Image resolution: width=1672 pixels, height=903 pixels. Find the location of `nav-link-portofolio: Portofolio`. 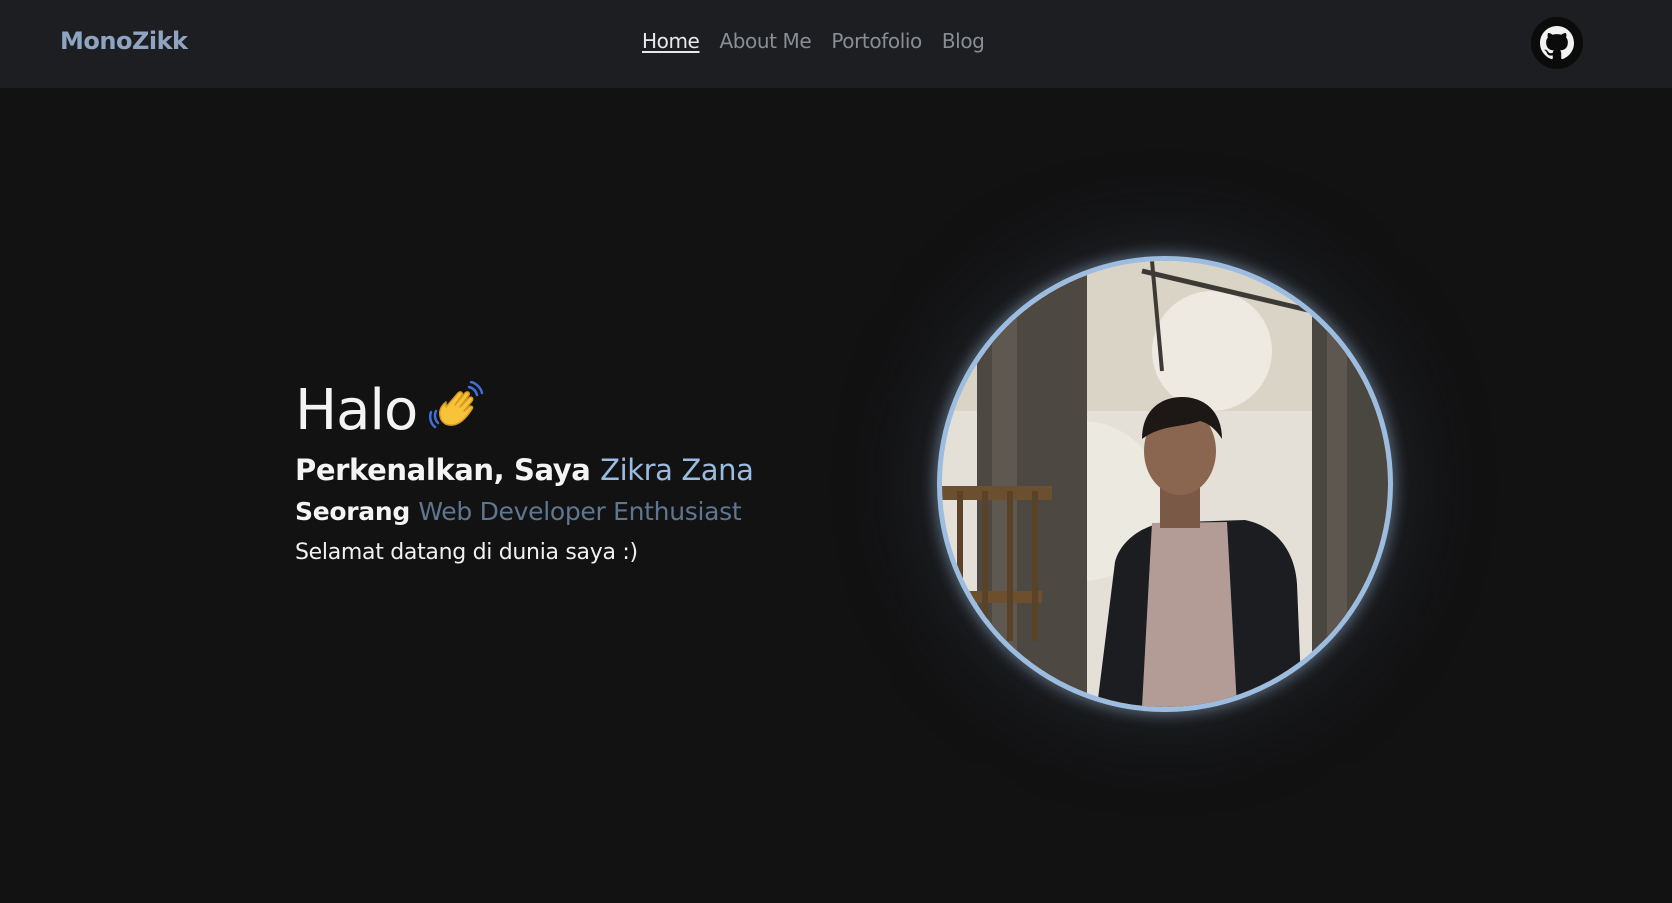

nav-link-portofolio: Portofolio is located at coordinates (876, 41).